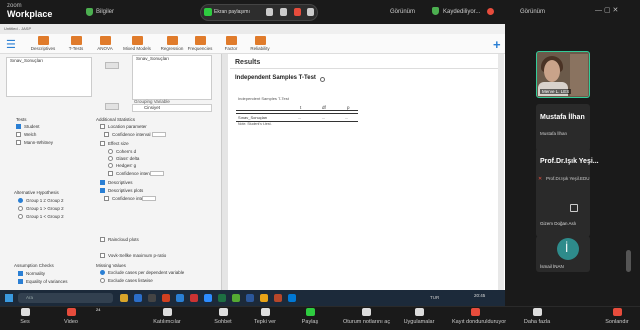  What do you see at coordinates (26, 60) in the screenshot?
I see `variable-item: Sınav_Sonuçları` at bounding box center [26, 60].